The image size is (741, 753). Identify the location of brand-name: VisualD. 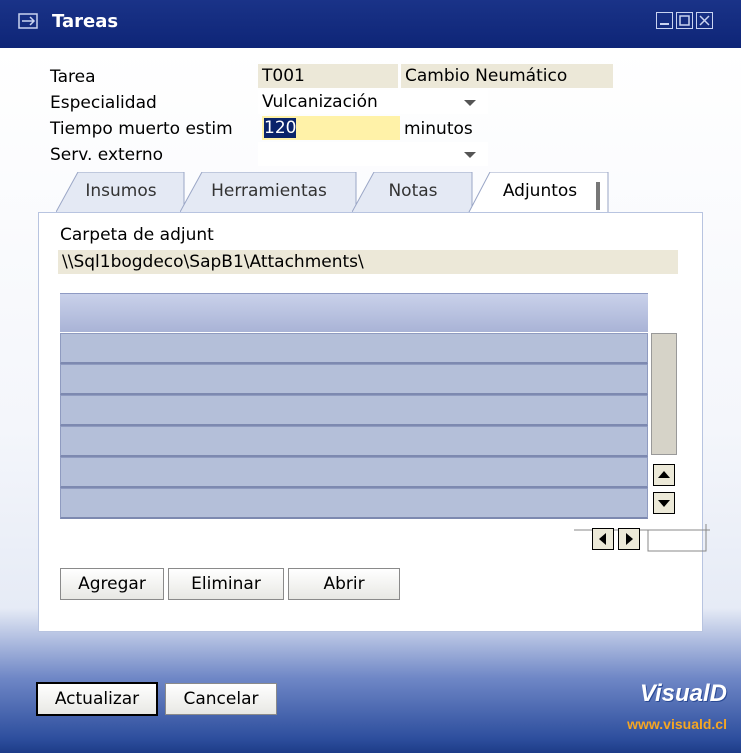
(683, 693).